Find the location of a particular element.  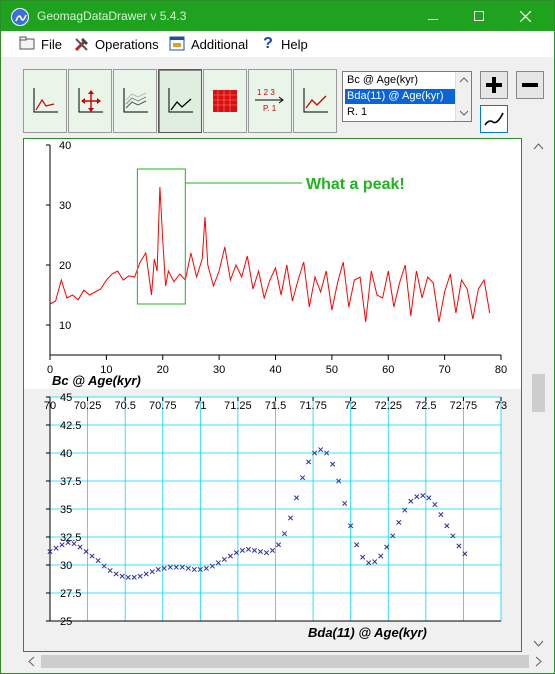

bottom-x-tick-label: 70.25 is located at coordinates (88, 406).